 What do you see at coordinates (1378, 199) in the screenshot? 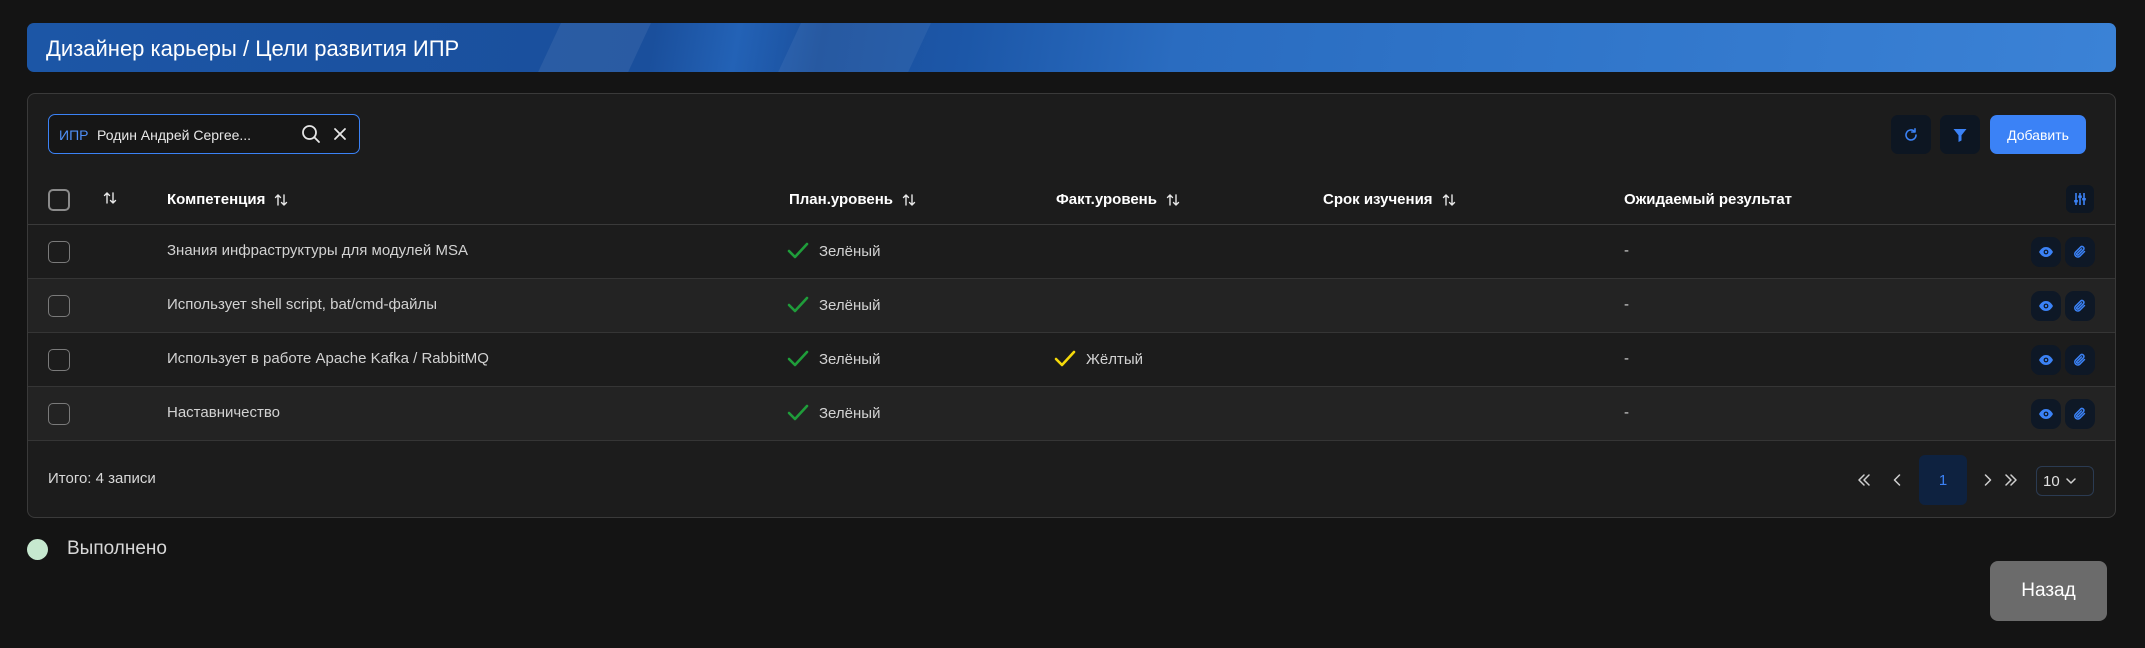
I see `column-header-label: Срок изучения` at bounding box center [1378, 199].